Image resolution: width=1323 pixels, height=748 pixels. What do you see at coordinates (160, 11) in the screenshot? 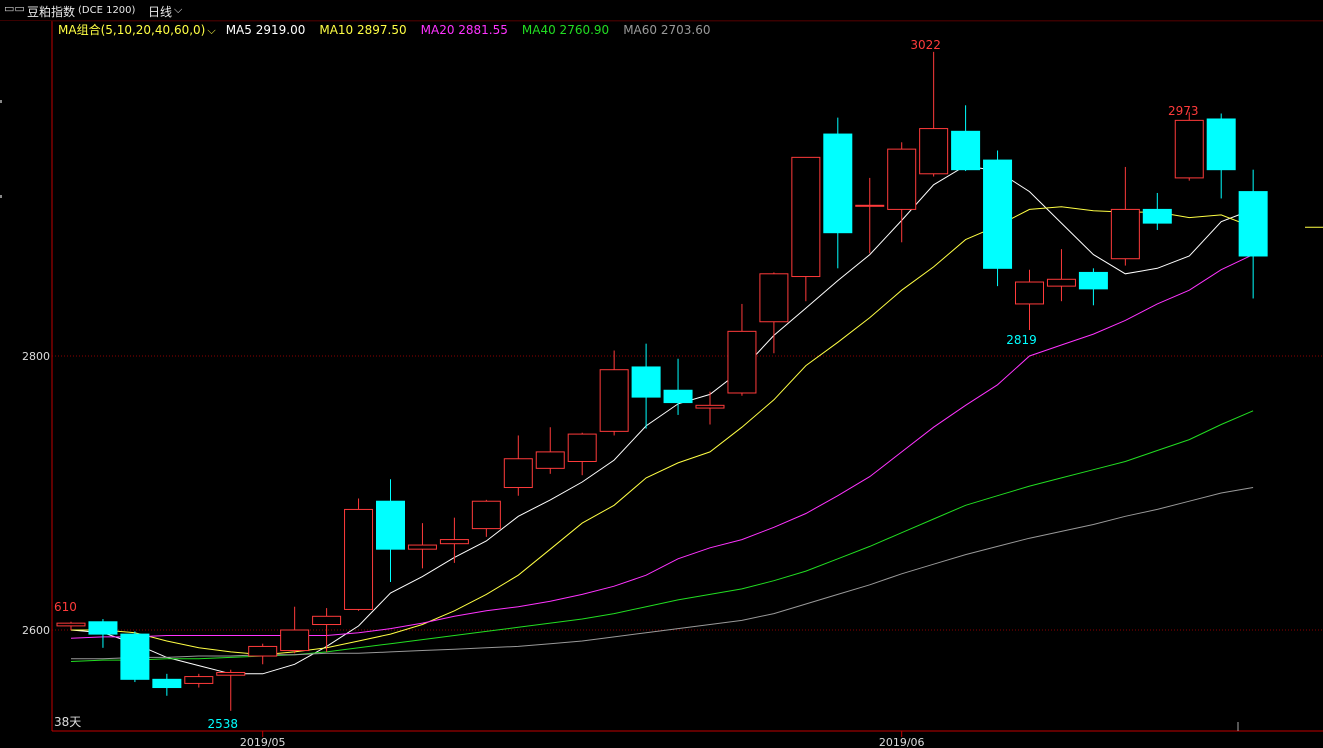
I see `period-selector: 日线` at bounding box center [160, 11].